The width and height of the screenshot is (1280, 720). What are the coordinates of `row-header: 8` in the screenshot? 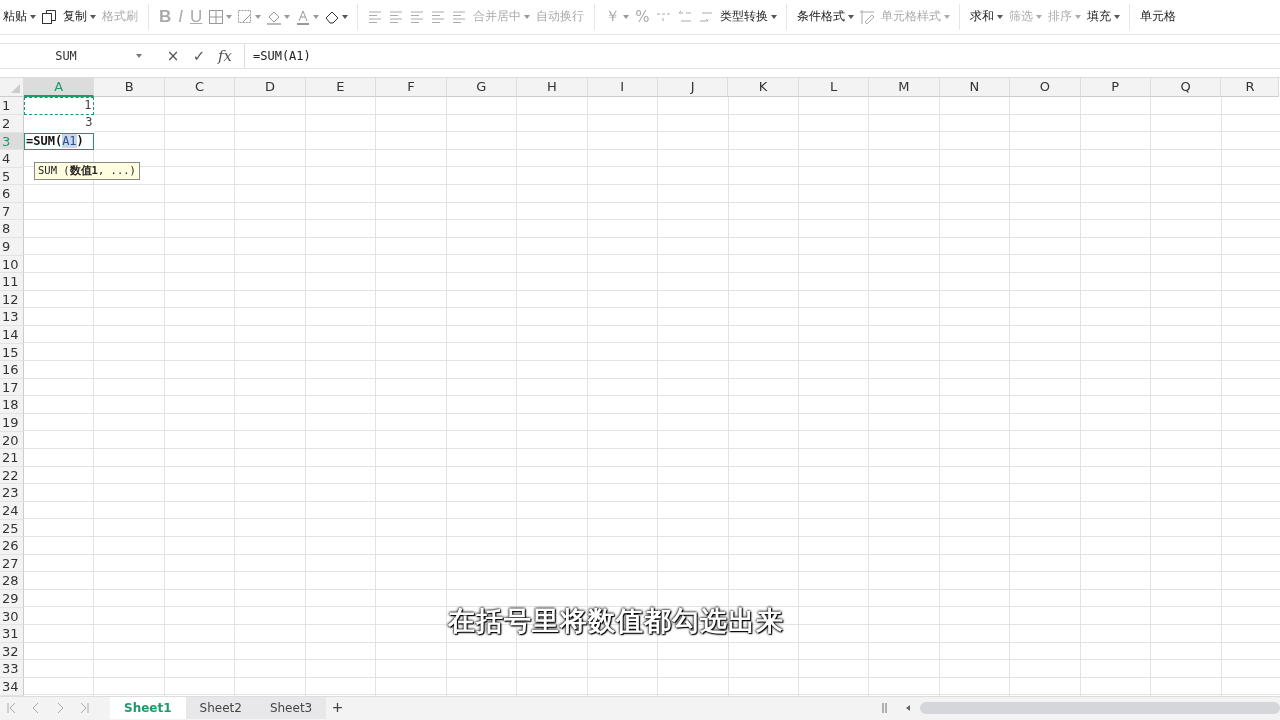 It's located at (12, 229).